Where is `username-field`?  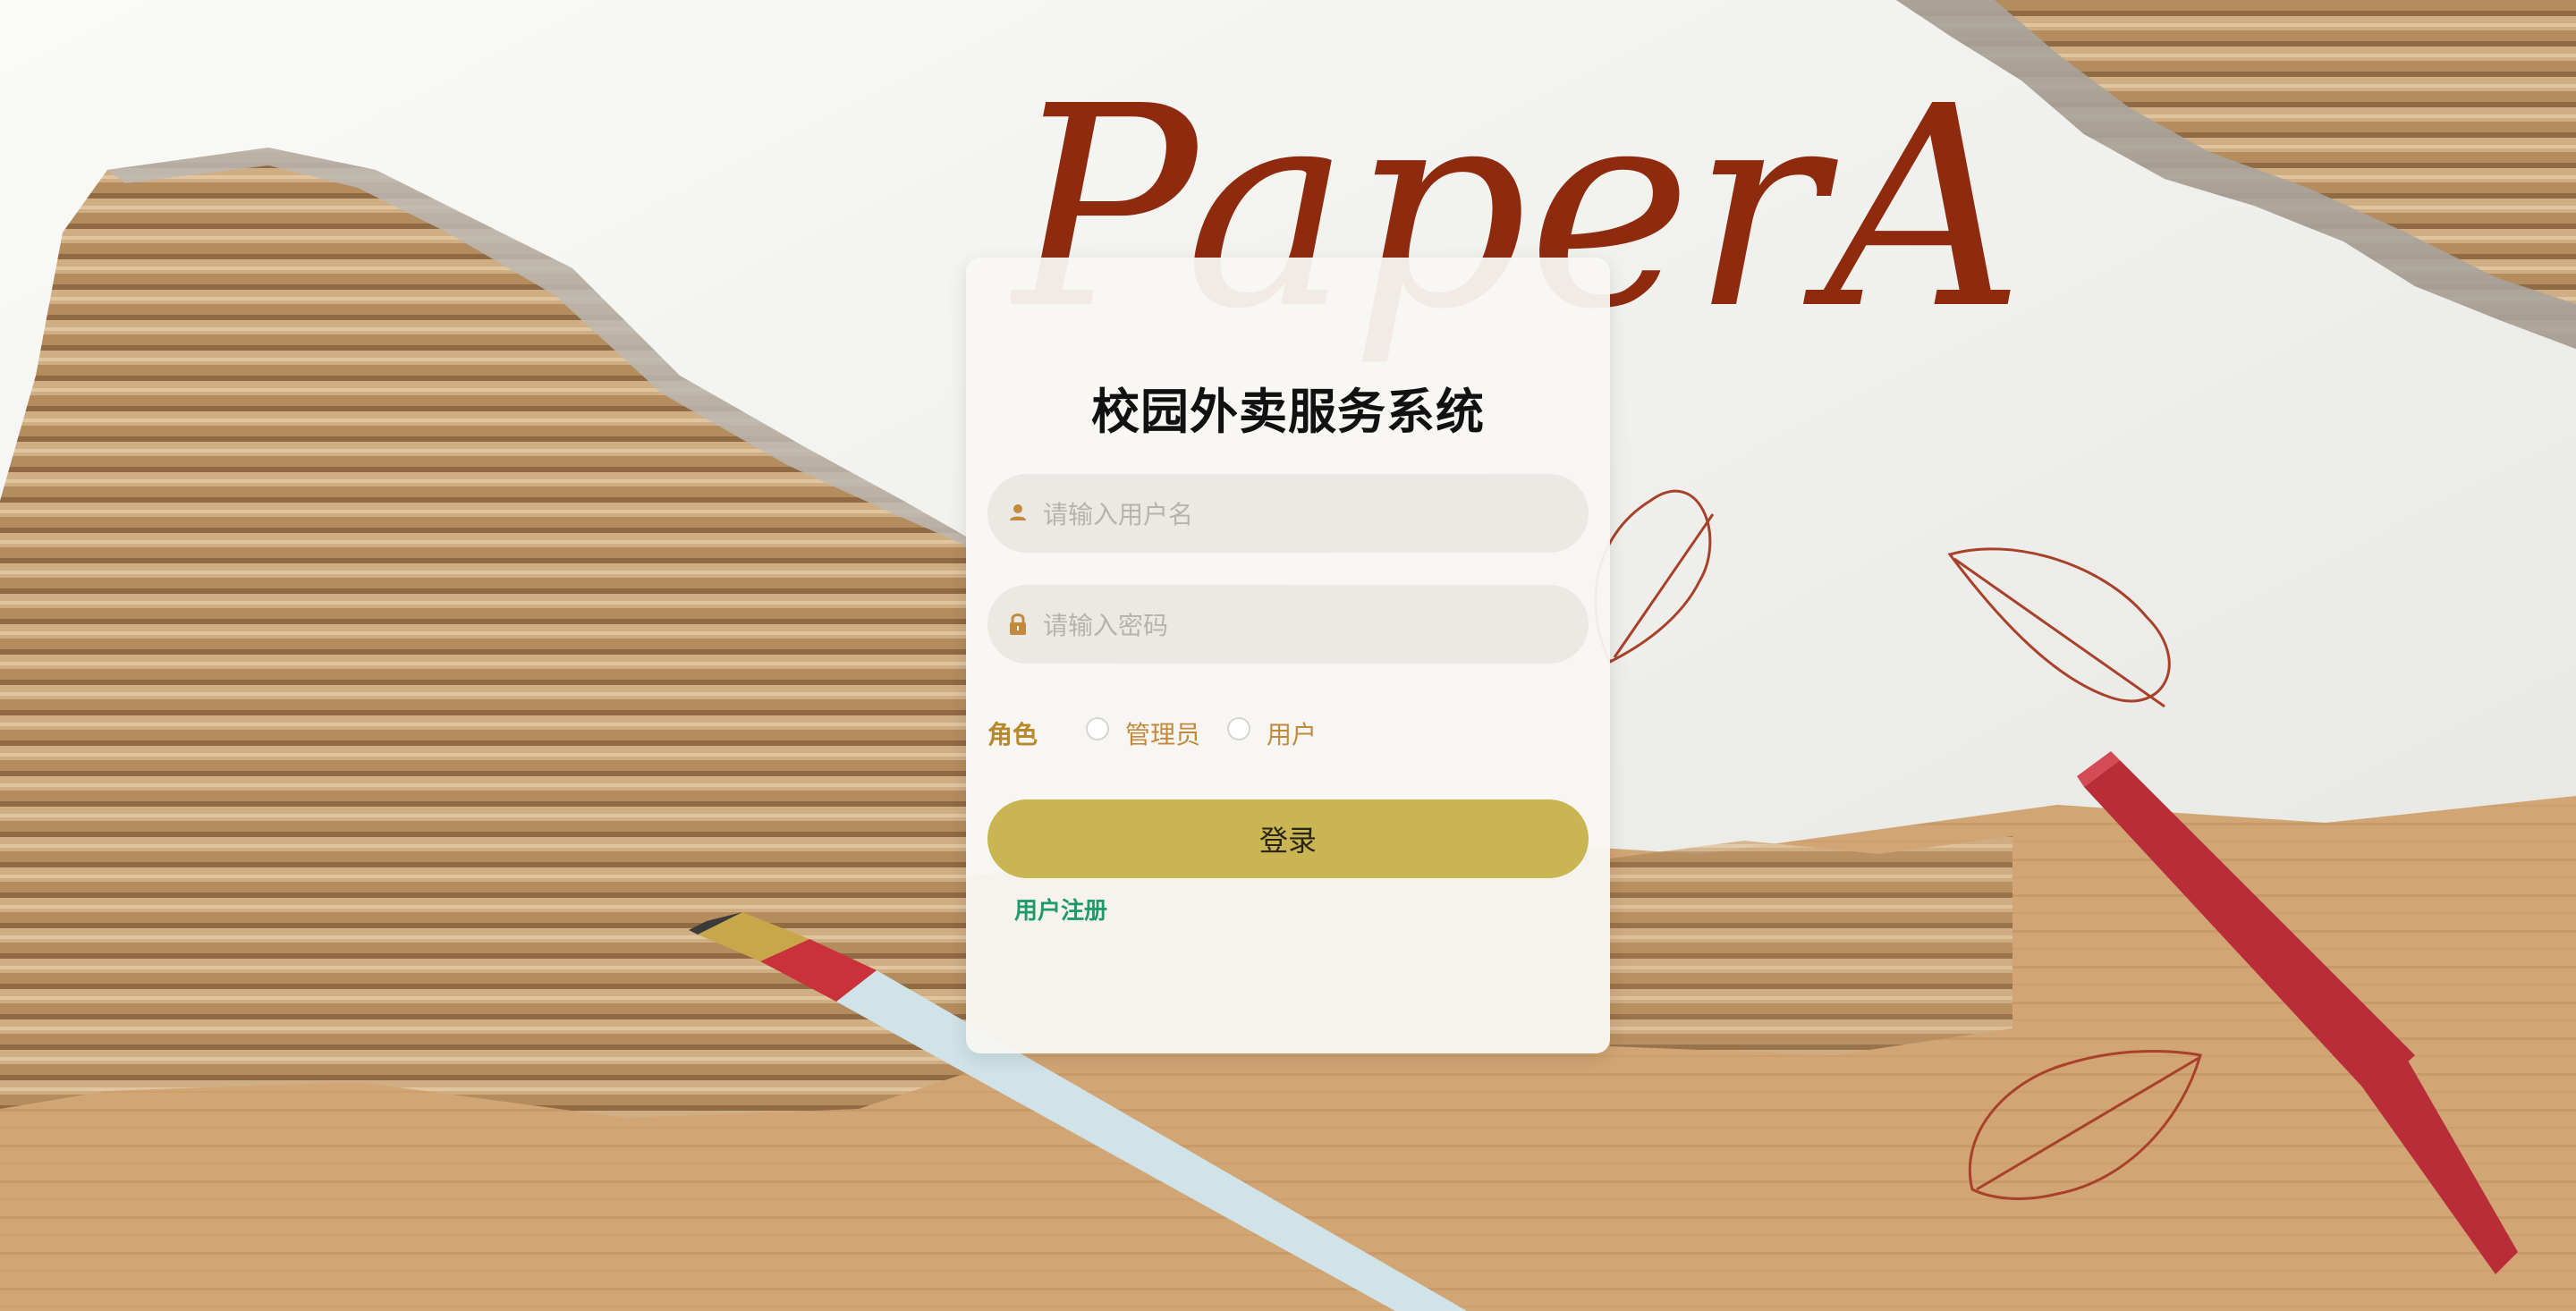
username-field is located at coordinates (1288, 514).